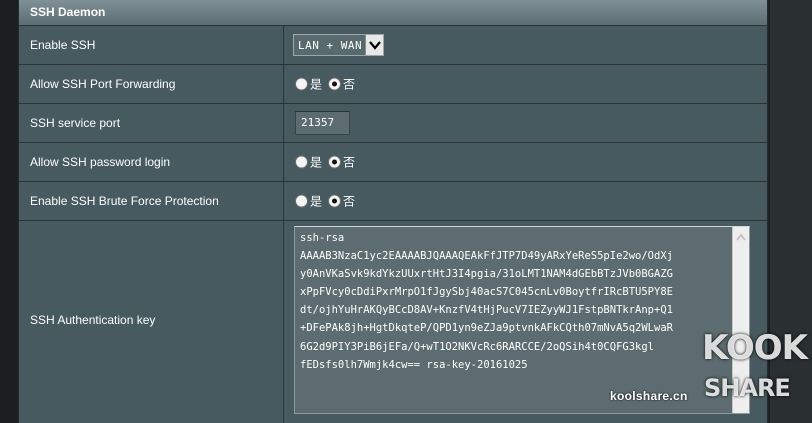  Describe the element at coordinates (741, 237) in the screenshot. I see `scroll-up-arrow-icon` at that location.